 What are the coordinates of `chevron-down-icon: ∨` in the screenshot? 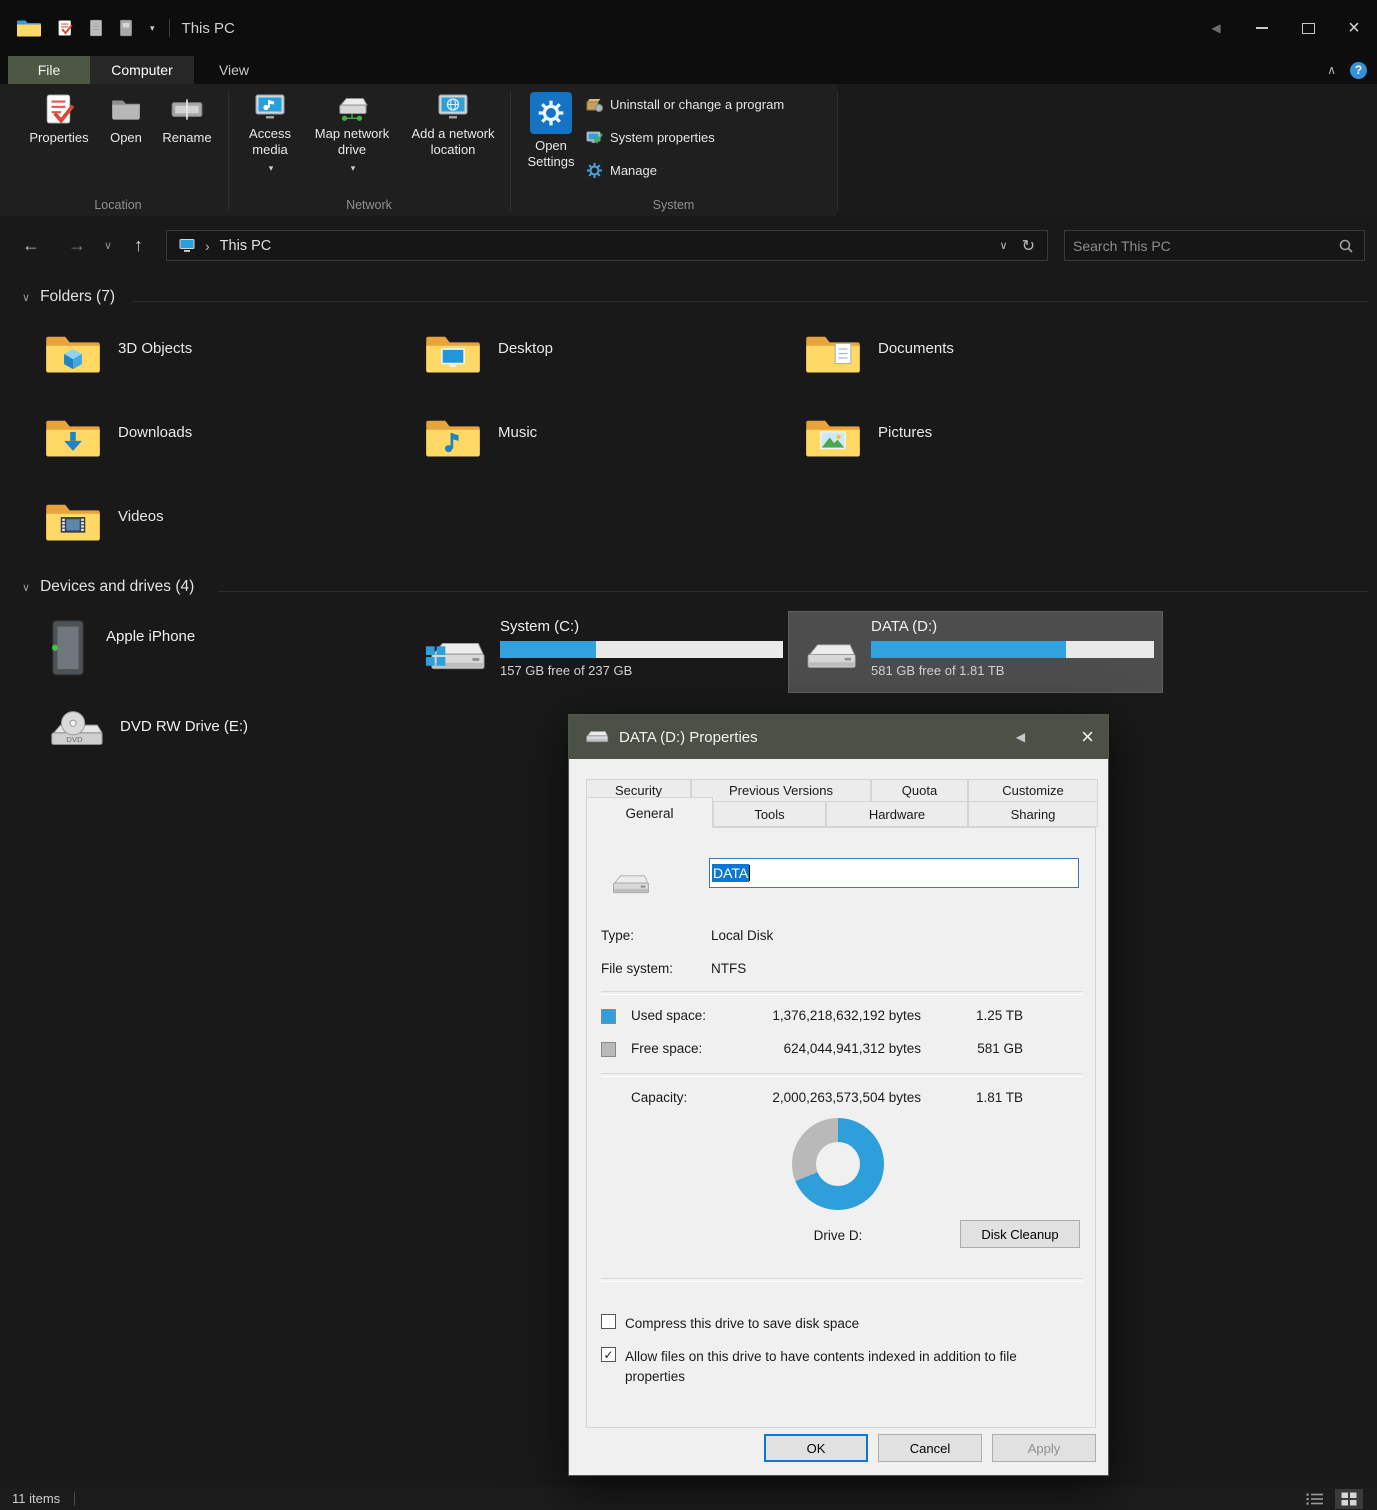 It's located at (108, 246).